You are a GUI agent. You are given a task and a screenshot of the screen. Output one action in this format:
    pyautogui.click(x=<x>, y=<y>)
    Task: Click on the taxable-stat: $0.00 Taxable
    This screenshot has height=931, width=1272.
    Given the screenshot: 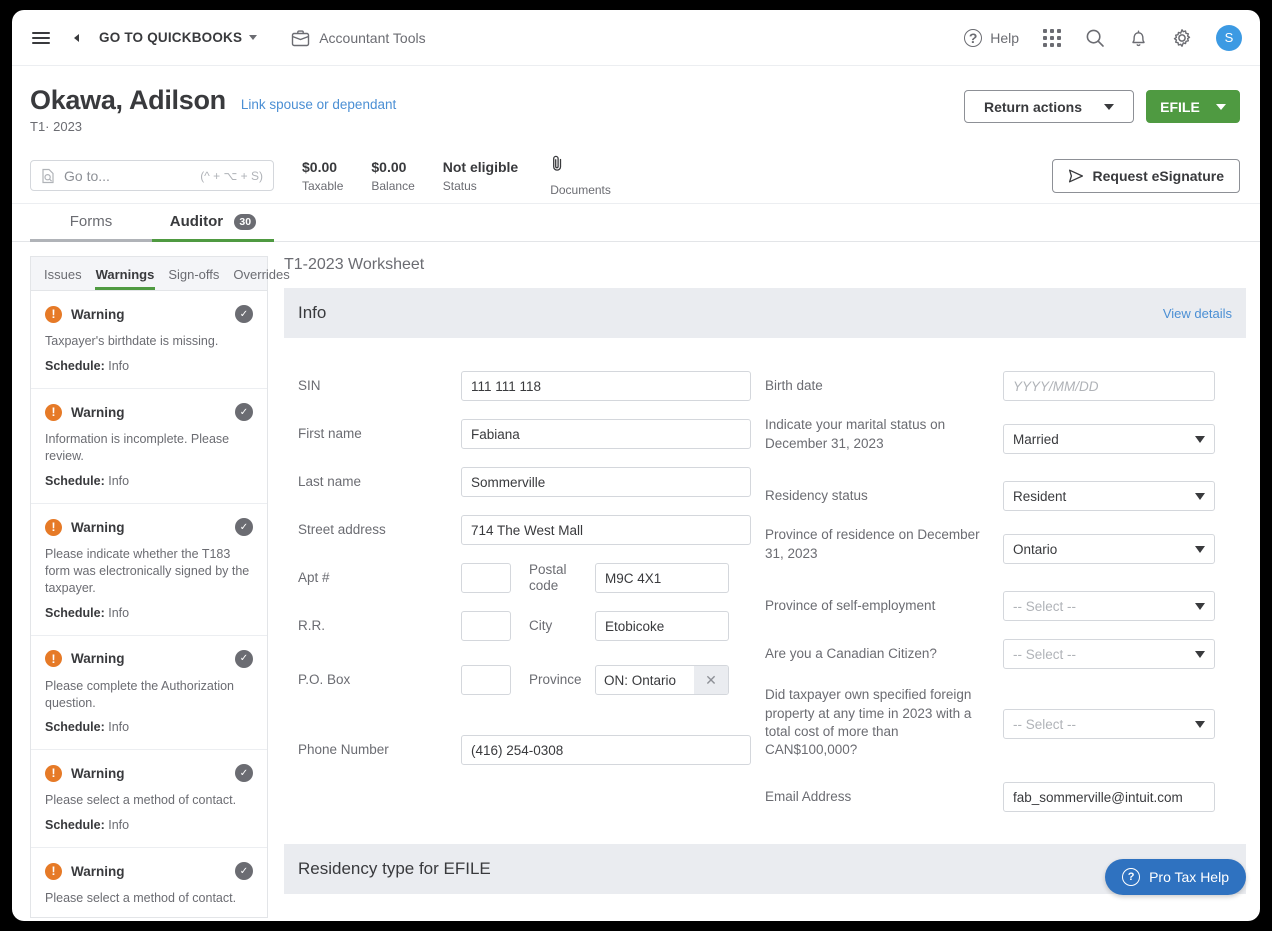 What is the action you would take?
    pyautogui.click(x=322, y=176)
    